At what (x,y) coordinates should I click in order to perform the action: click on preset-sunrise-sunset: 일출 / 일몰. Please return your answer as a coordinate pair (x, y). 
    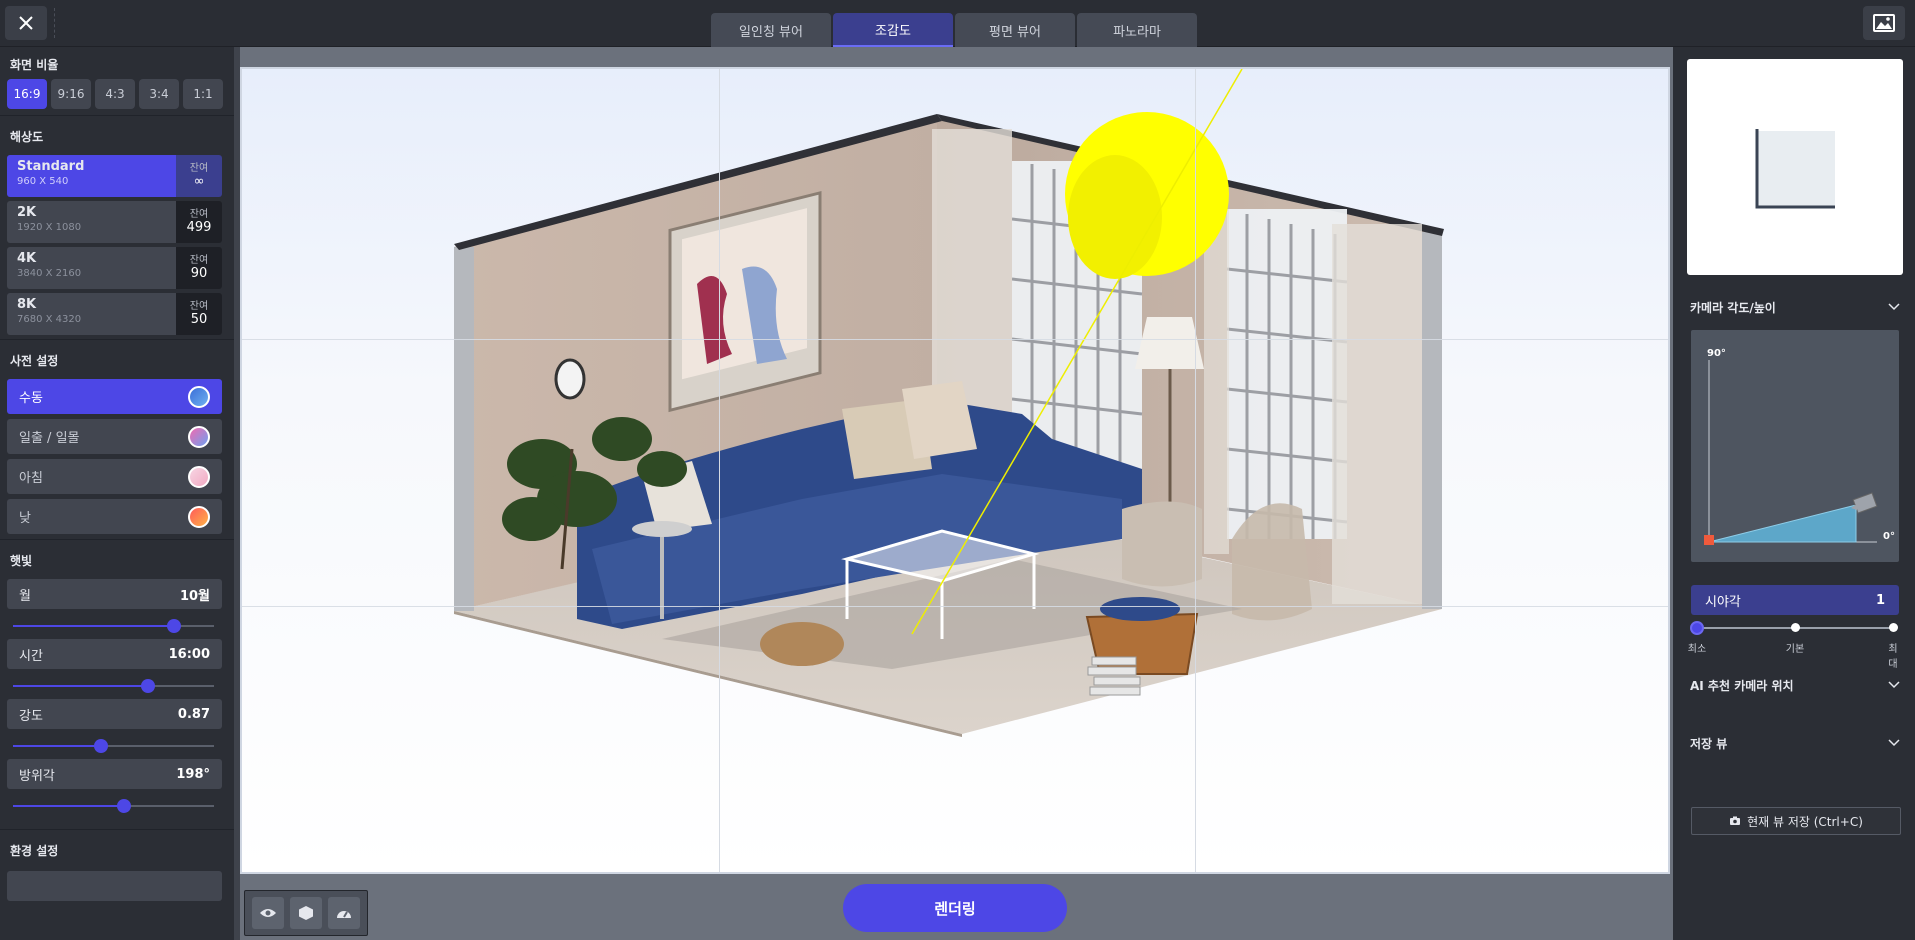
    Looking at the image, I should click on (114, 436).